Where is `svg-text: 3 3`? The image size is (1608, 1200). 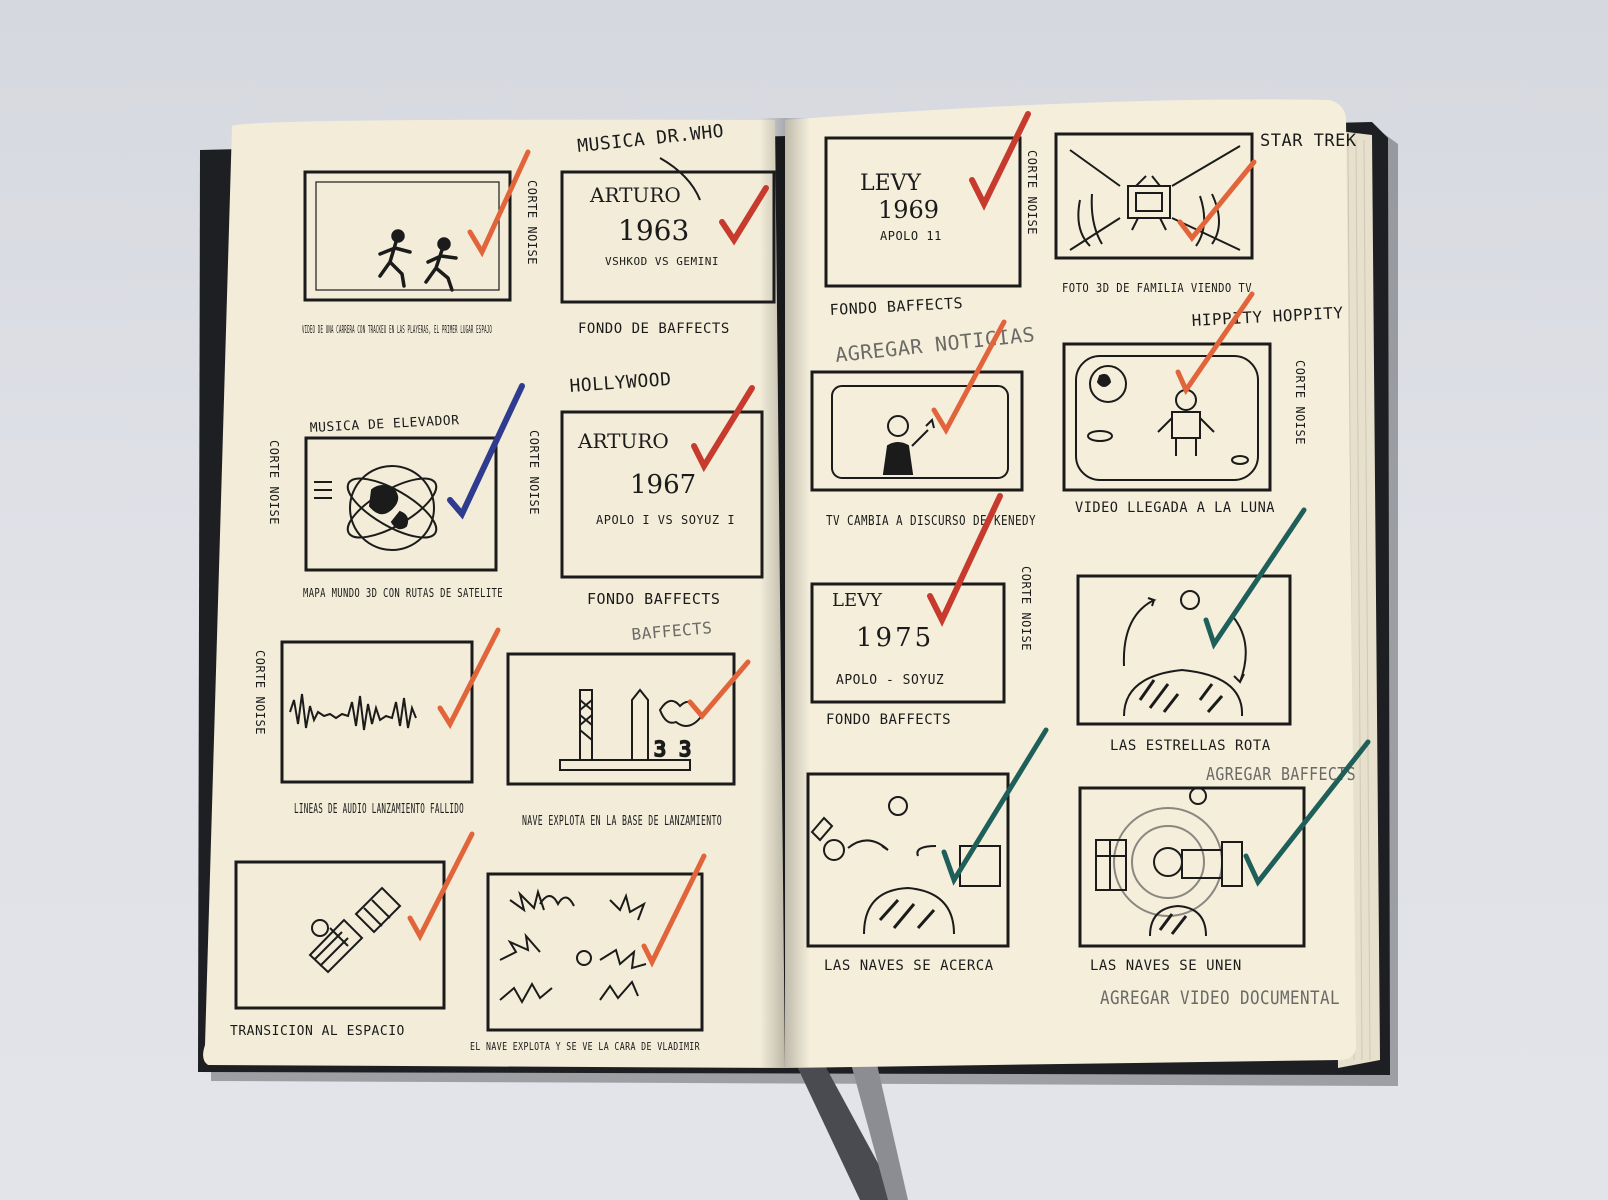 svg-text: 3 3 is located at coordinates (673, 749).